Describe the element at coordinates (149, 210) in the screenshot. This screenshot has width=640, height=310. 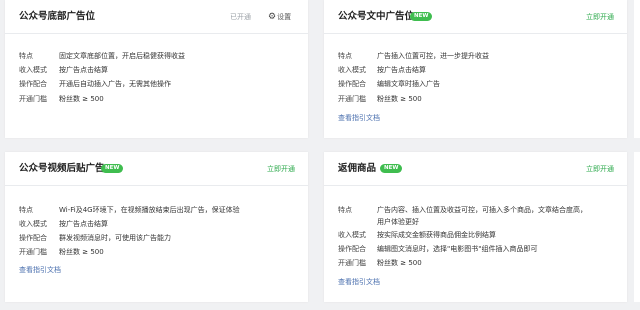
I see `row-value: Wi-Fi及4G环境下，在视频播放结束后出现广告，保证体验` at that location.